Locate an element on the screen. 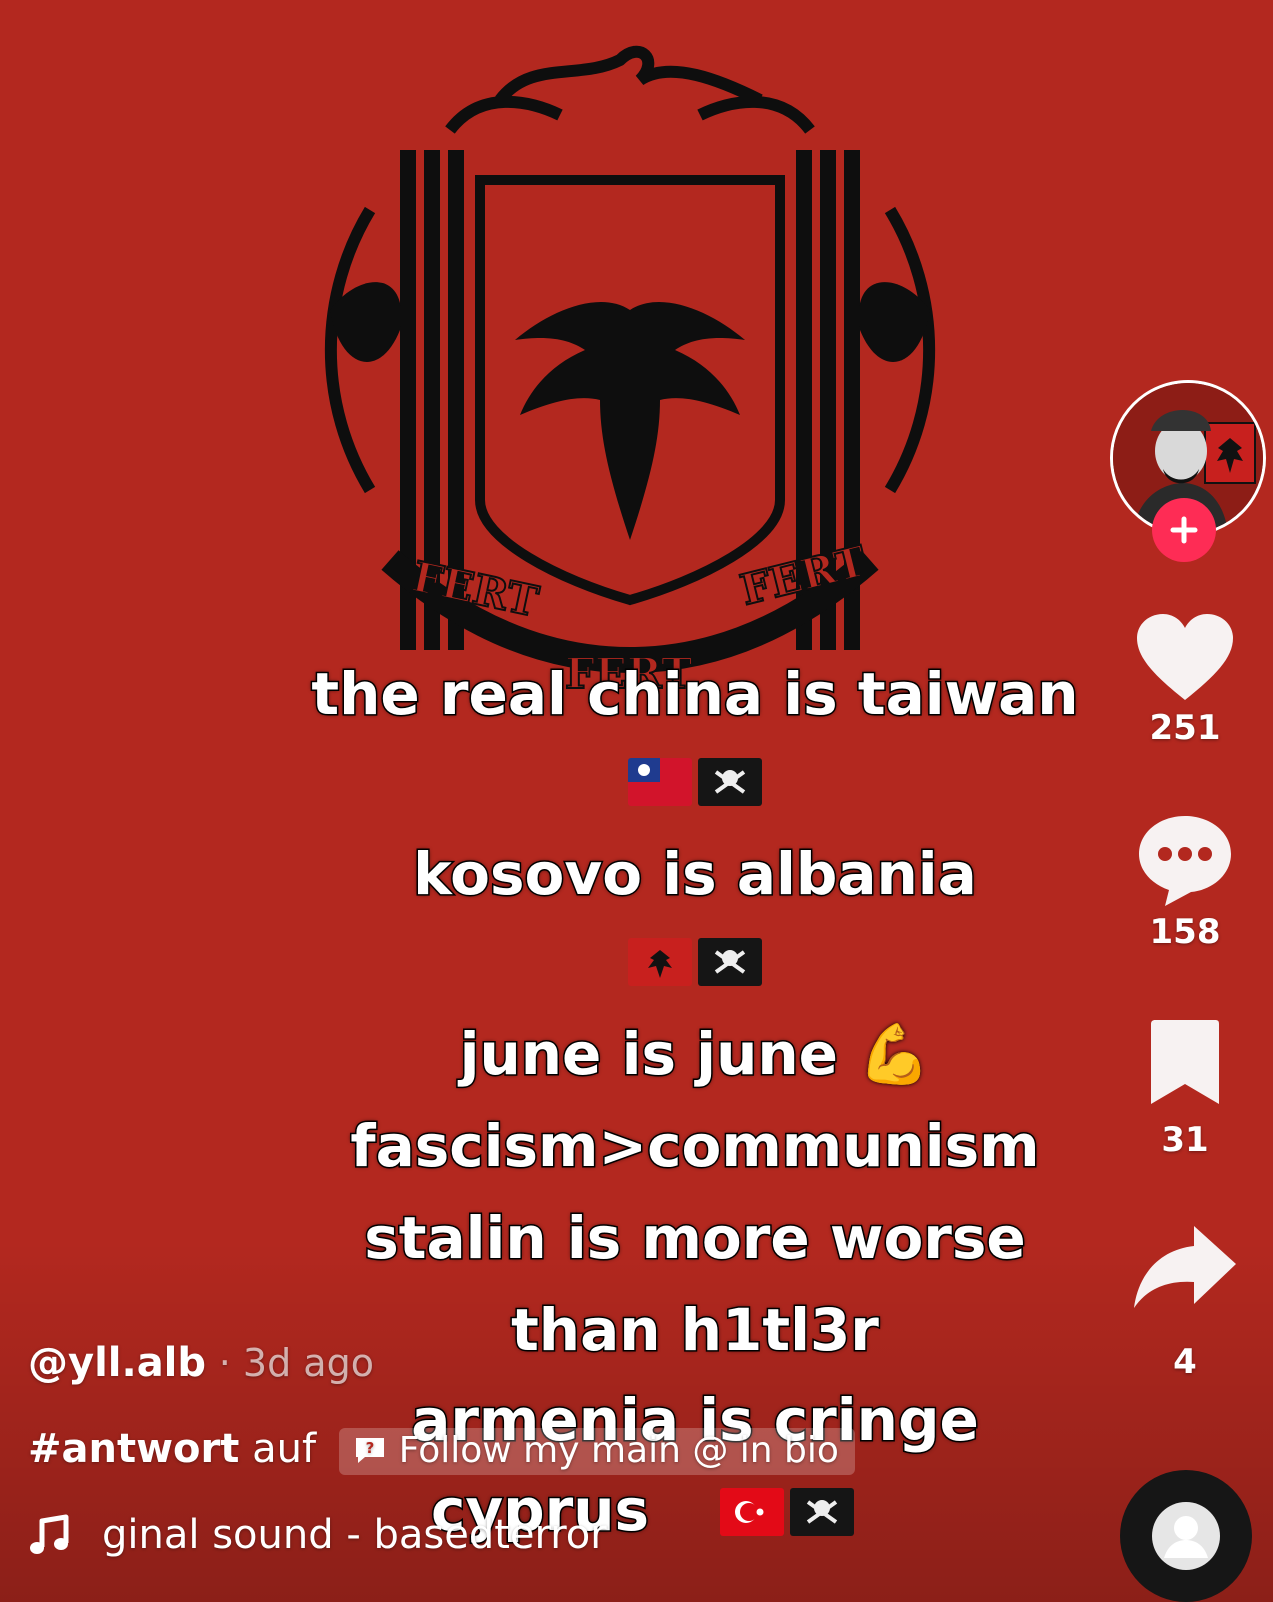  question-bubble-icon: ? is located at coordinates (369, 1450).